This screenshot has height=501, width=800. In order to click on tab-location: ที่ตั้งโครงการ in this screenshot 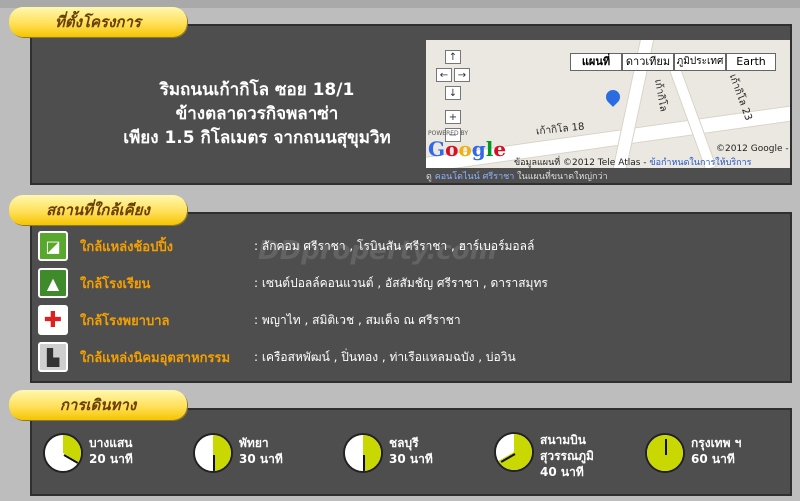, I will do `click(98, 22)`.